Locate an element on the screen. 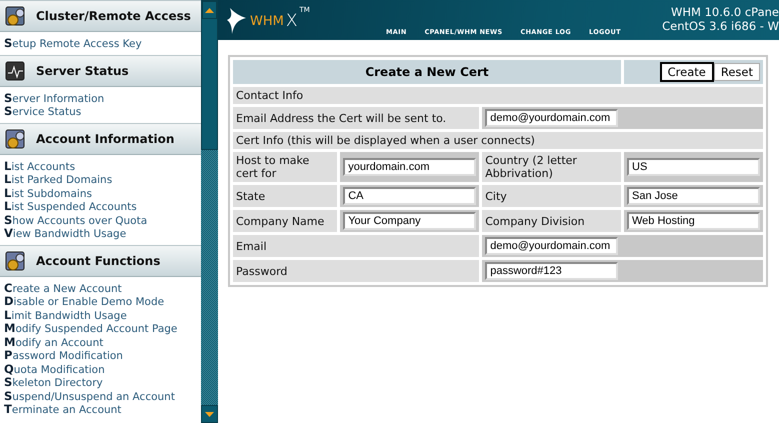 The width and height of the screenshot is (779, 423). input-field: Your Company is located at coordinates (409, 221).